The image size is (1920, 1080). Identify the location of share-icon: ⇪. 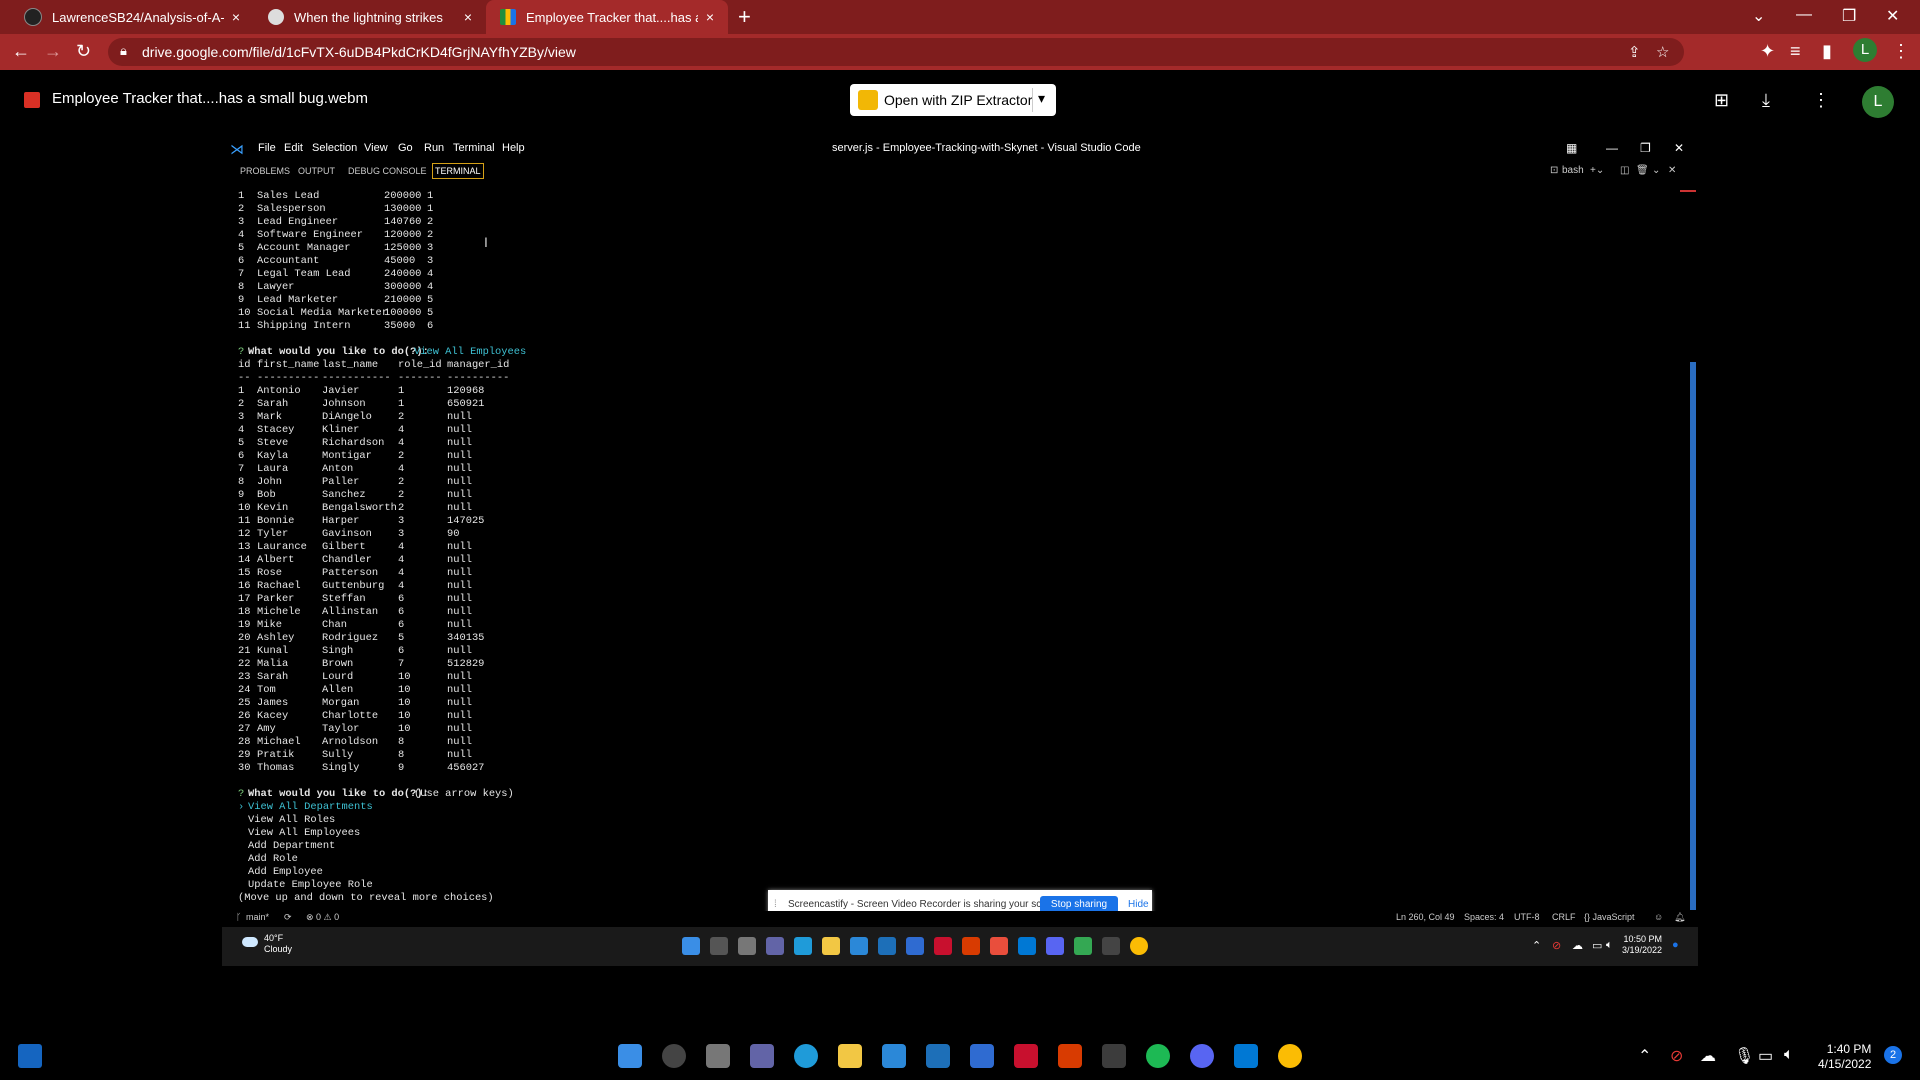
(1634, 52).